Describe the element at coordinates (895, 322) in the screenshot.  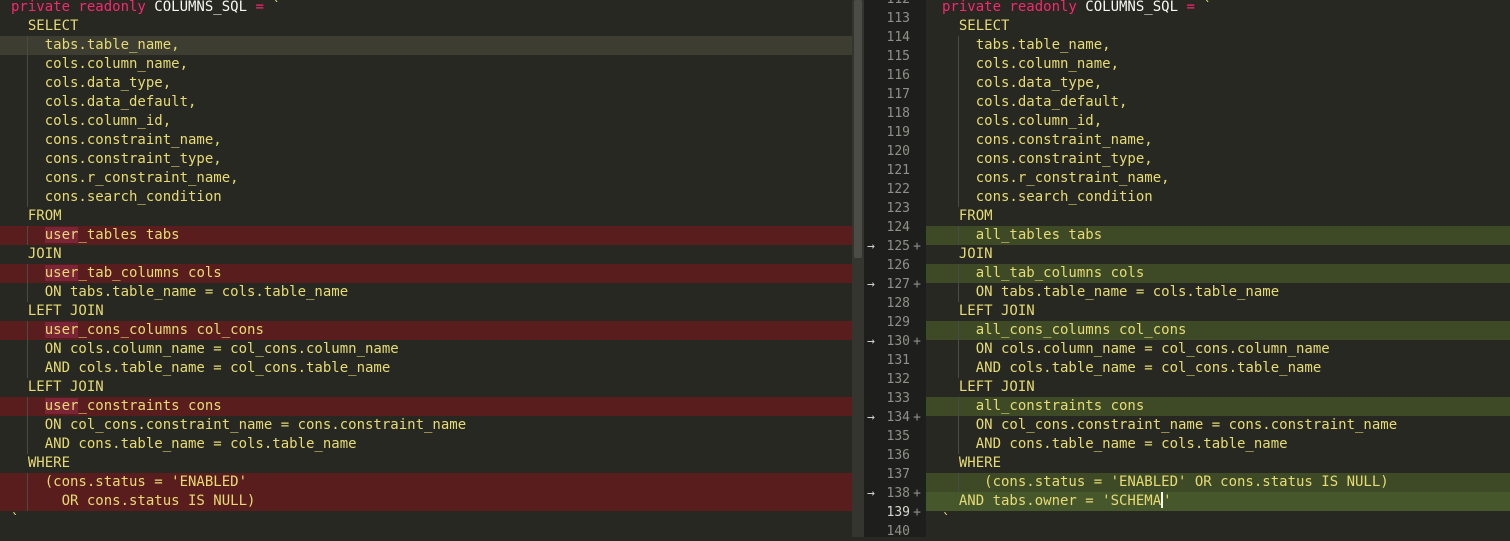
I see `gutter-line: 129` at that location.